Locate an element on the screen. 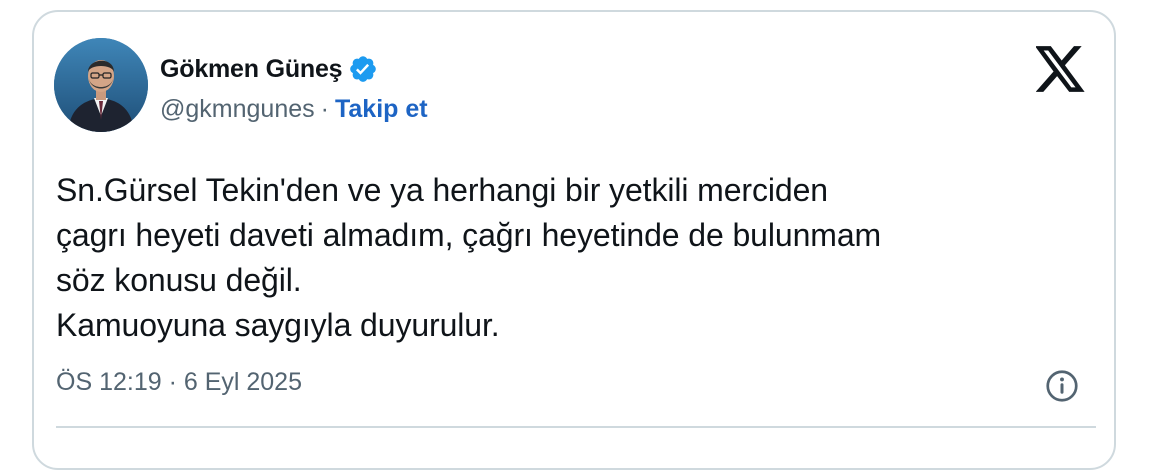  tweet-line: söz konusu değil. is located at coordinates (179, 280).